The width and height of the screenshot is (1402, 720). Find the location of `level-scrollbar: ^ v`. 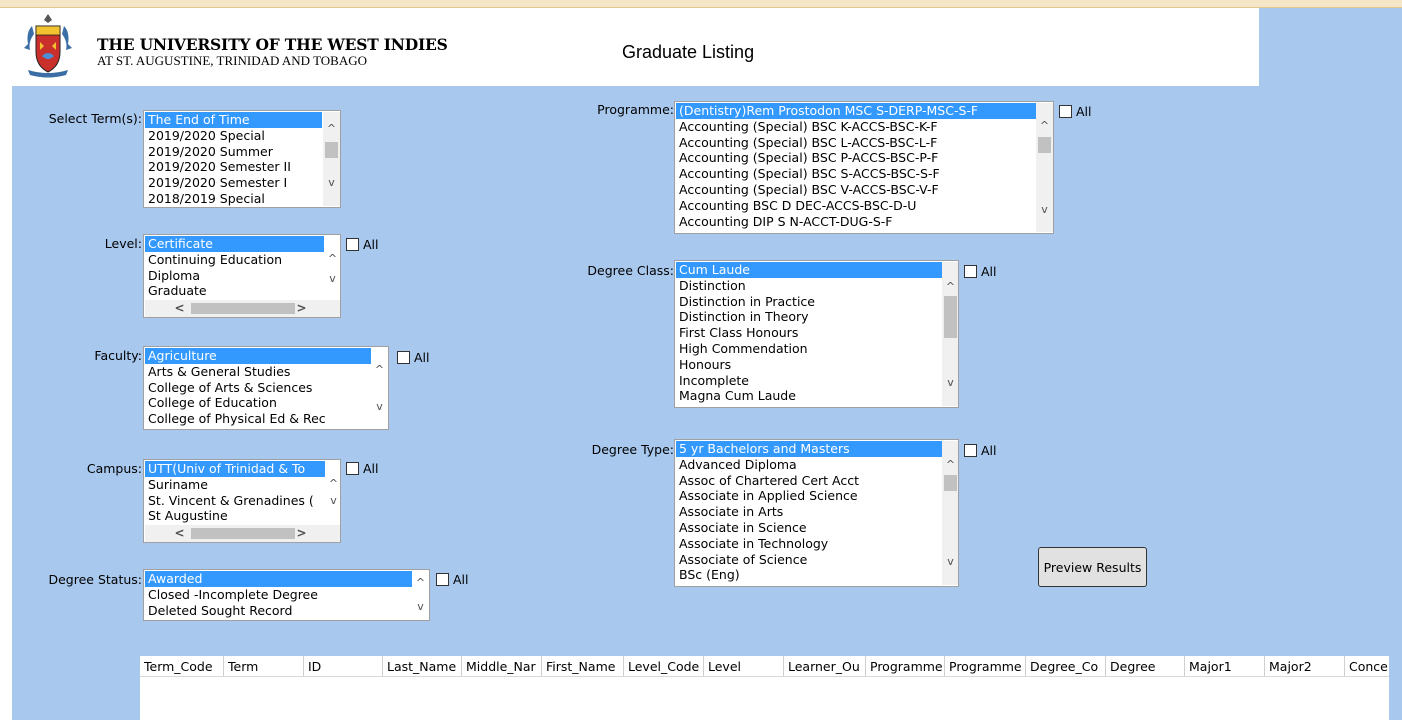

level-scrollbar: ^ v is located at coordinates (332, 268).